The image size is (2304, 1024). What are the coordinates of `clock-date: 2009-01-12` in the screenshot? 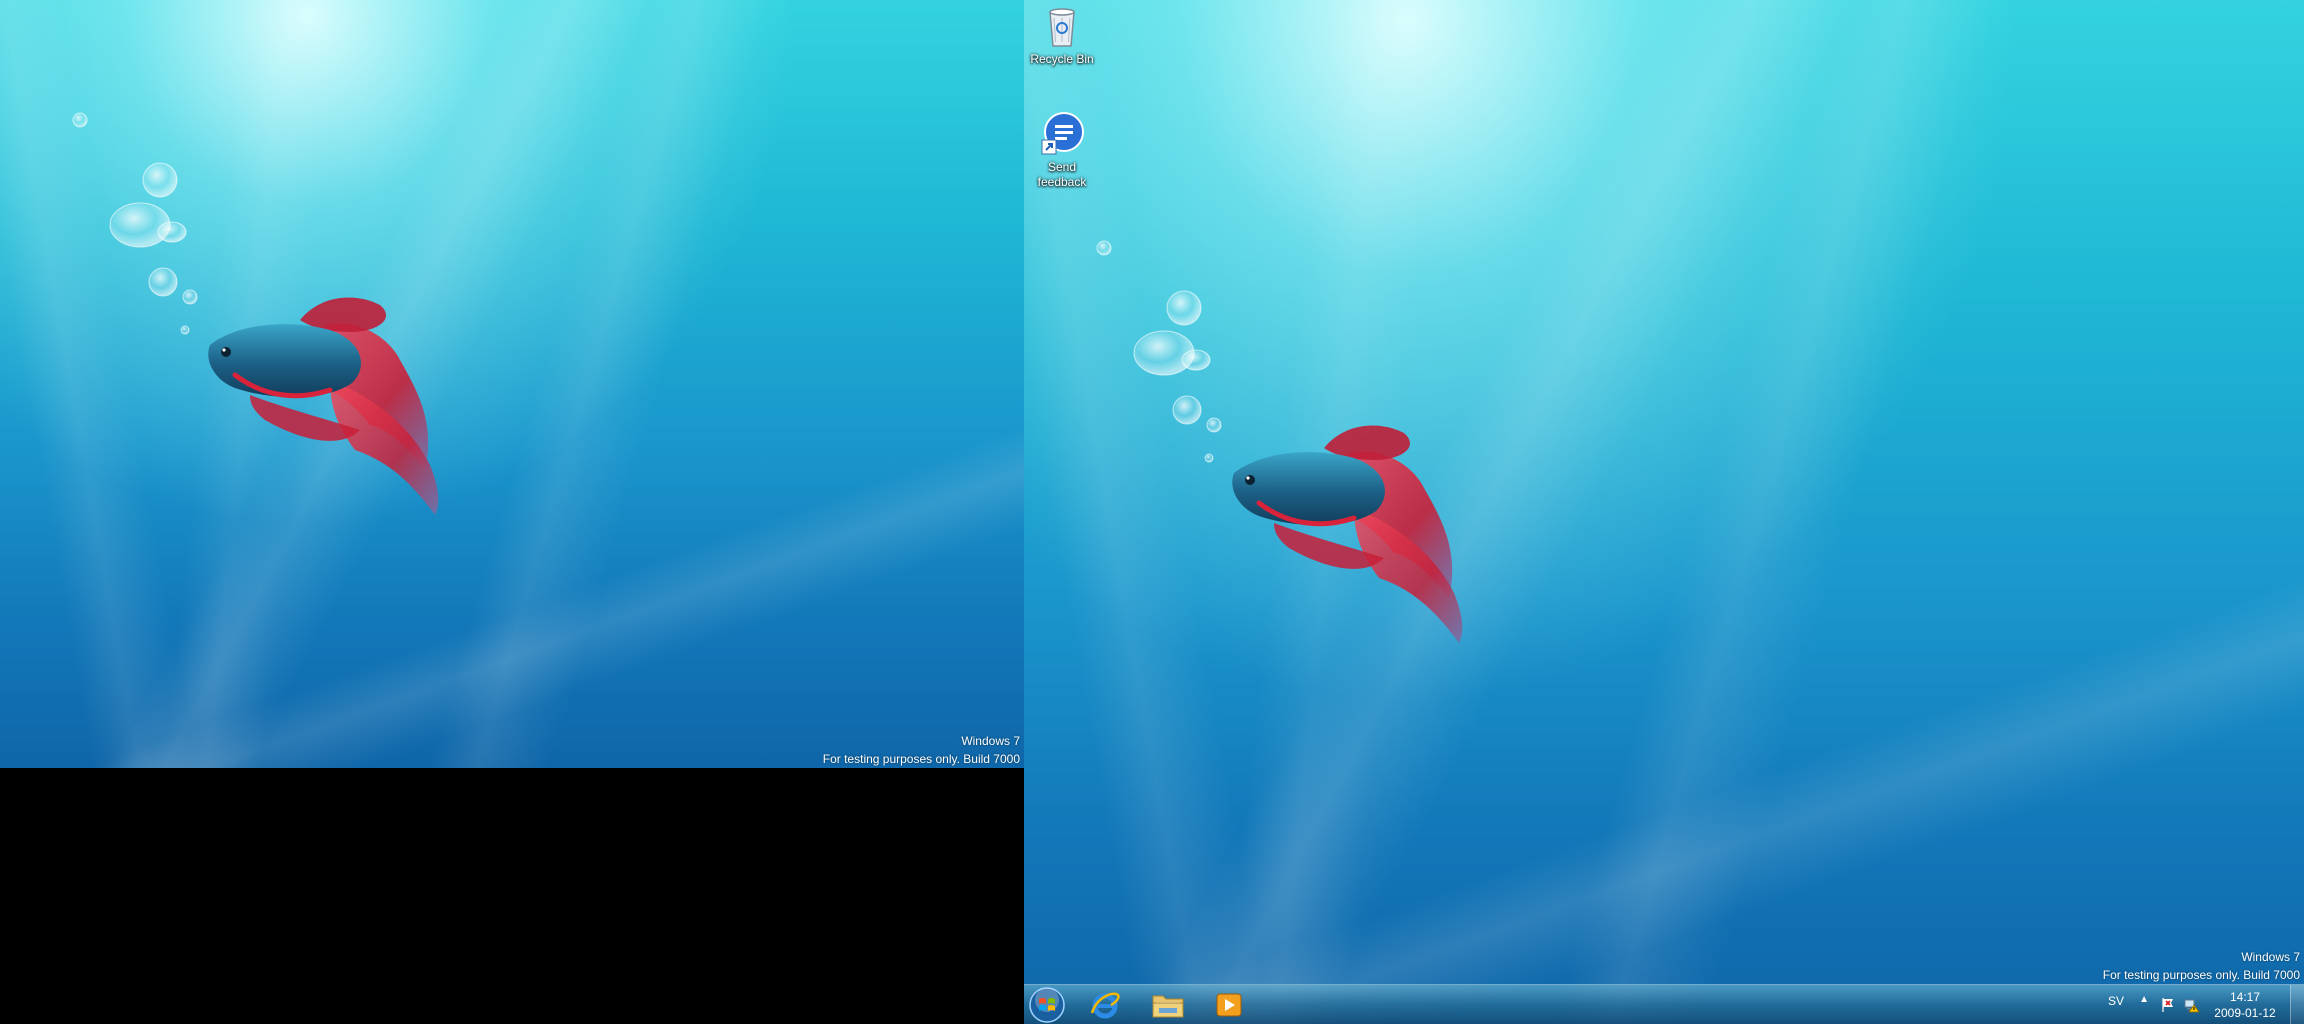 It's located at (2245, 1013).